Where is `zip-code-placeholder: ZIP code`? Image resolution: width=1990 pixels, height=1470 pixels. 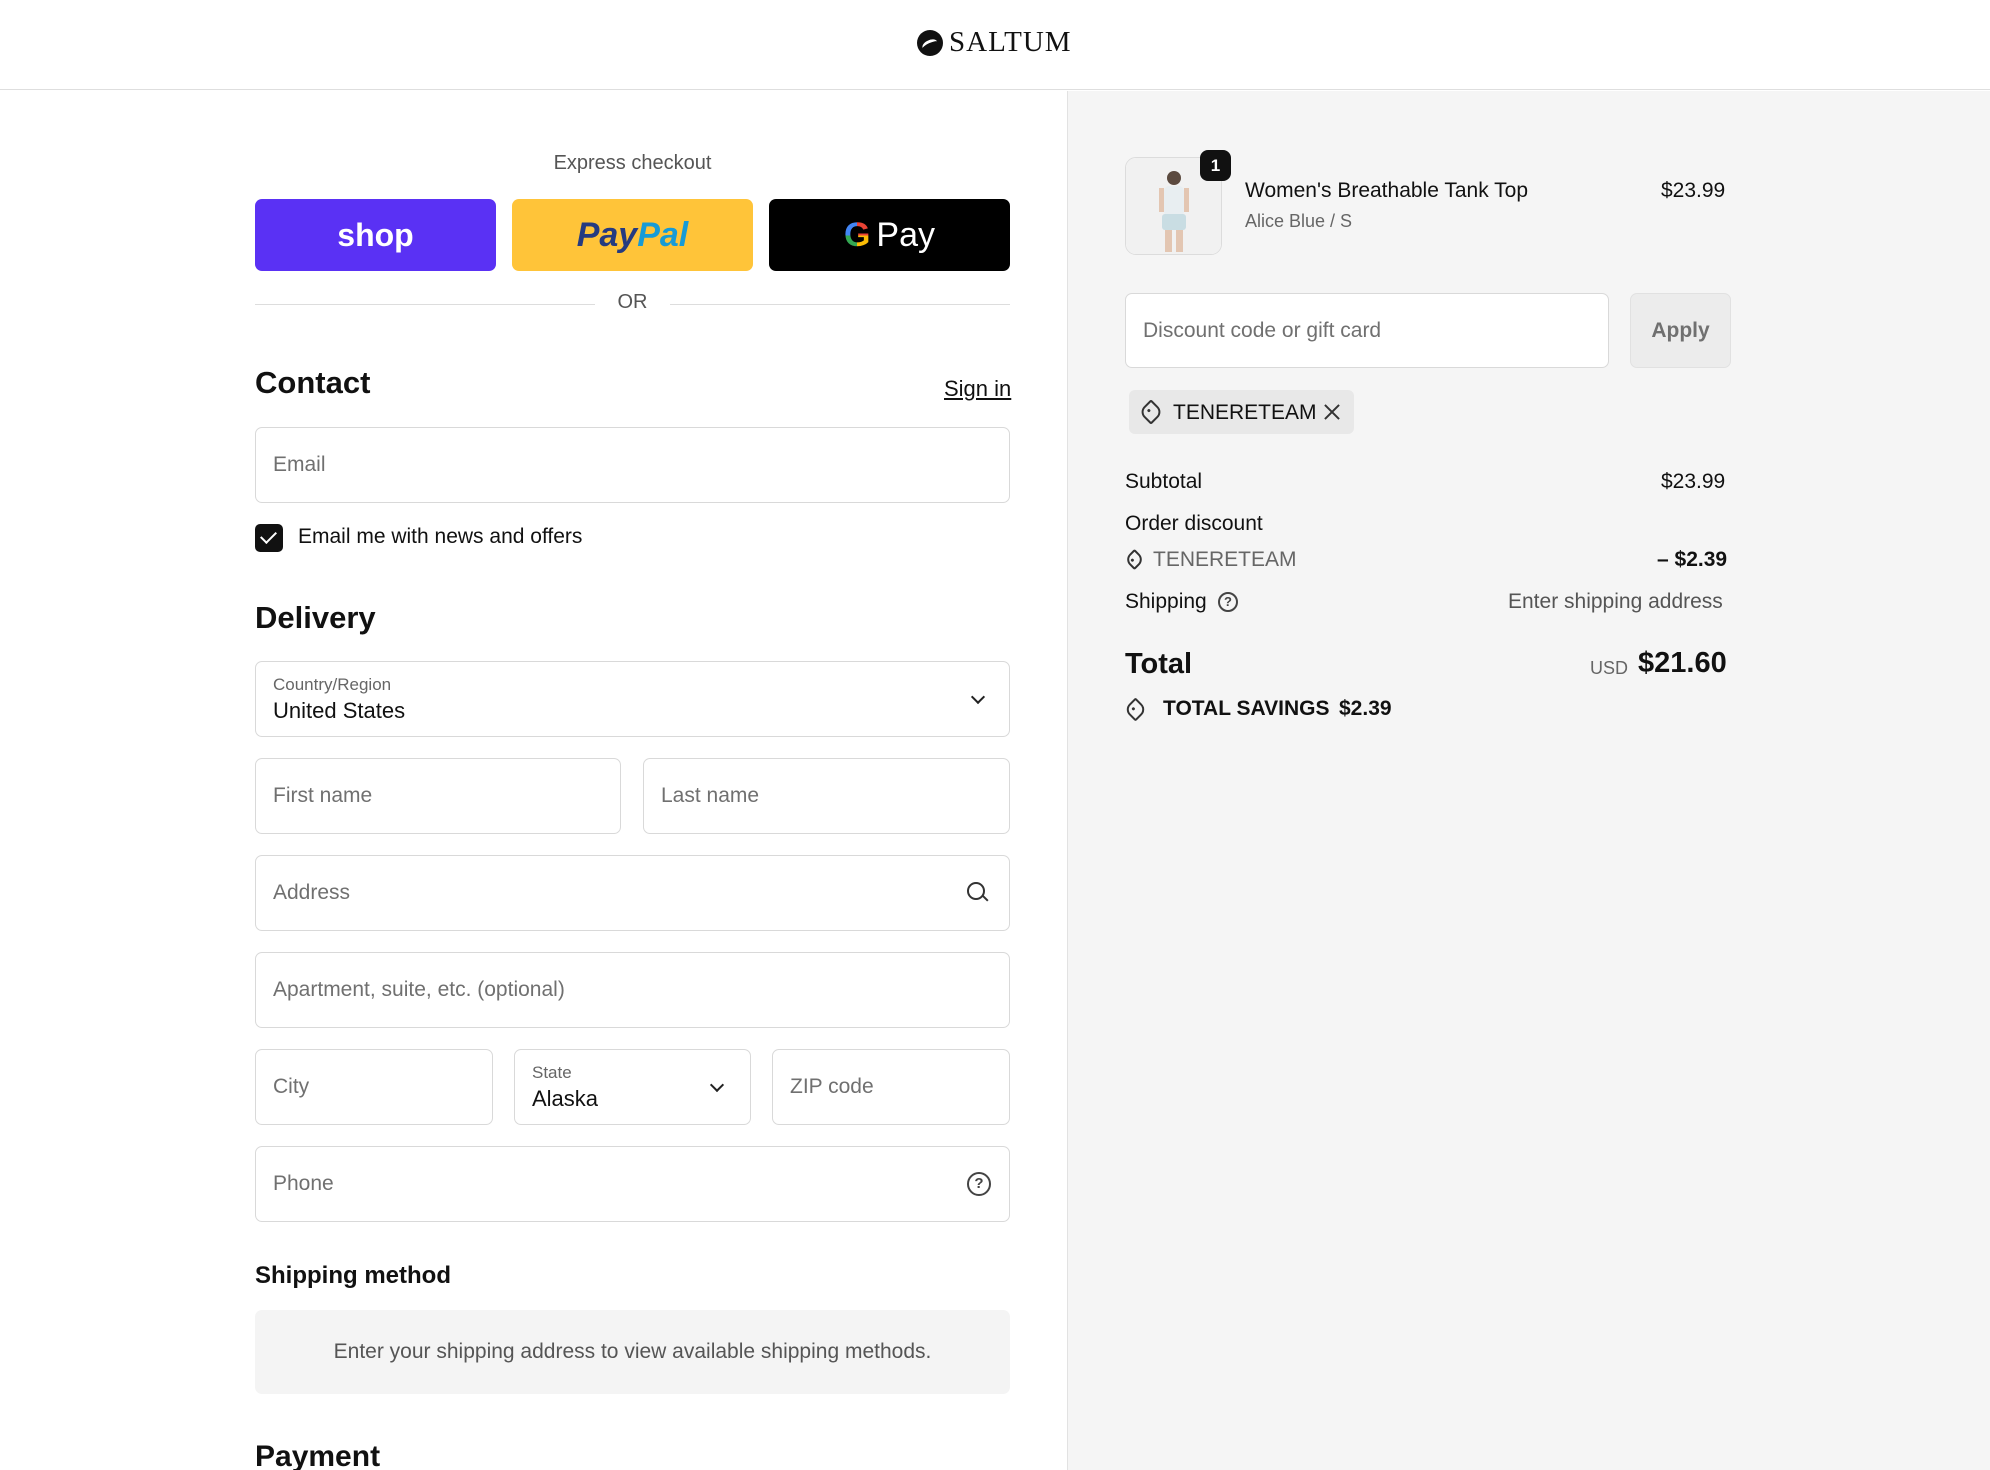 zip-code-placeholder: ZIP code is located at coordinates (832, 1086).